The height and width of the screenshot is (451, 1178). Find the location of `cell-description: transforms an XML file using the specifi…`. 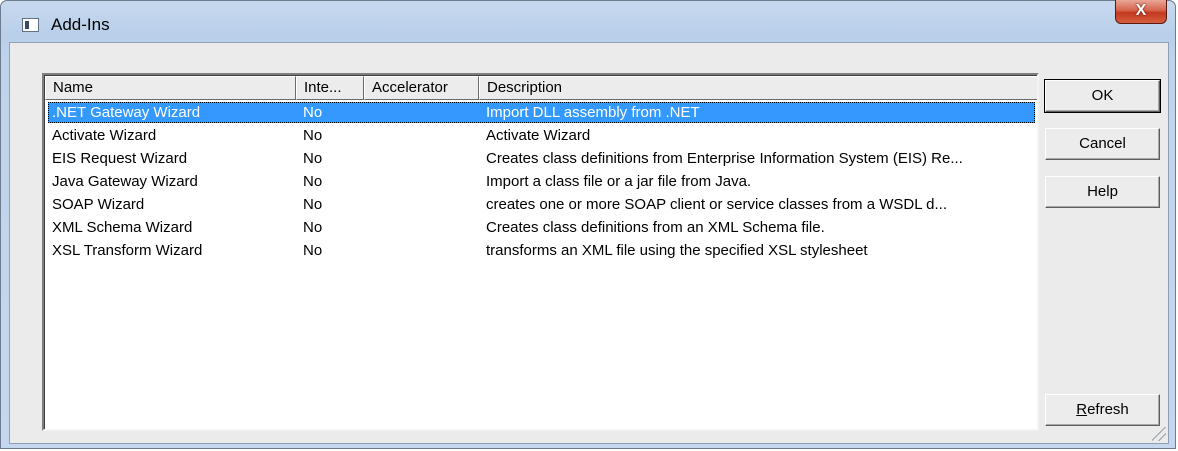

cell-description: transforms an XML file using the specifi… is located at coordinates (677, 250).